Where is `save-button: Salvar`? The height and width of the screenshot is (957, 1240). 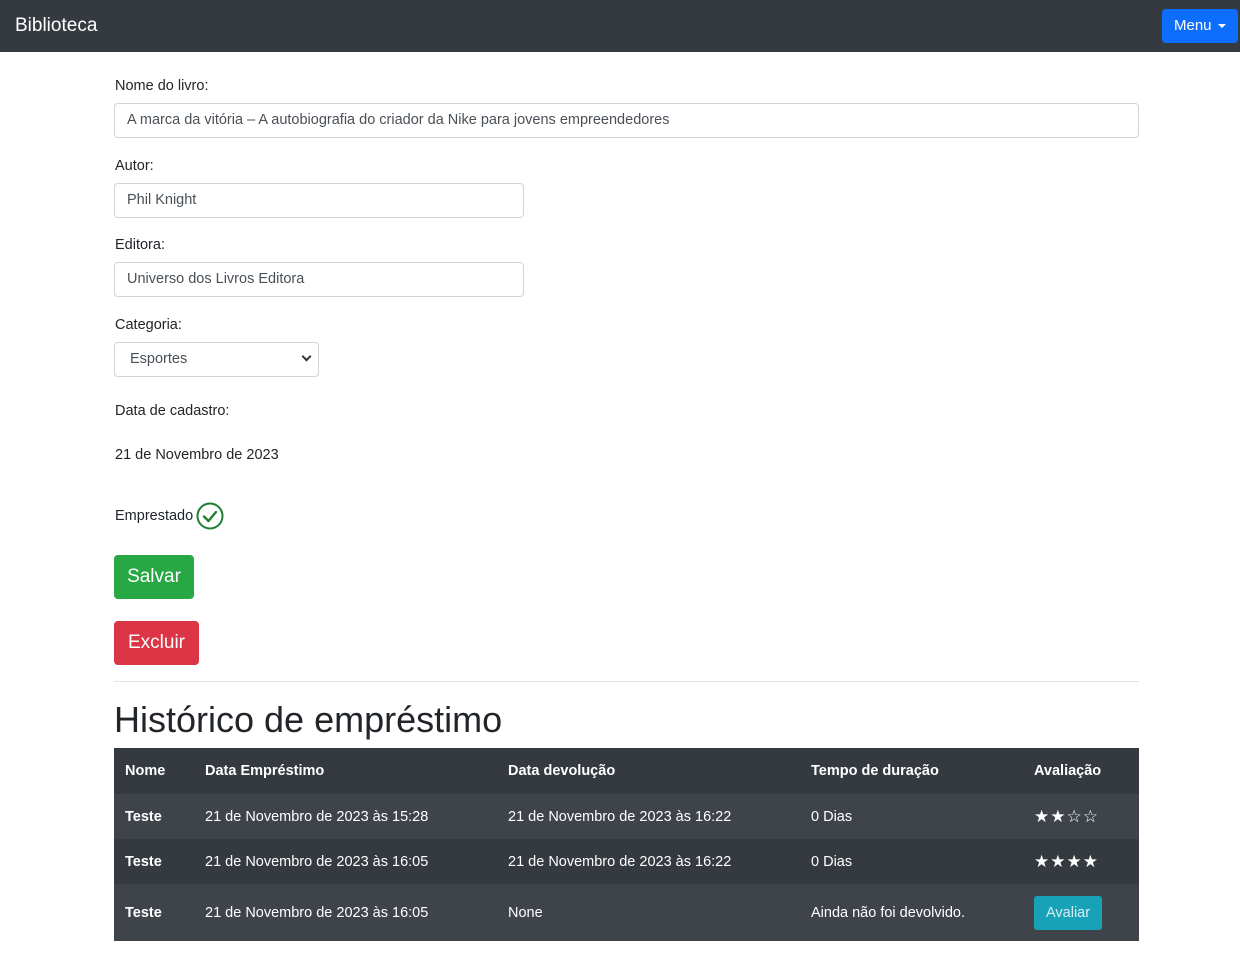 save-button: Salvar is located at coordinates (154, 577).